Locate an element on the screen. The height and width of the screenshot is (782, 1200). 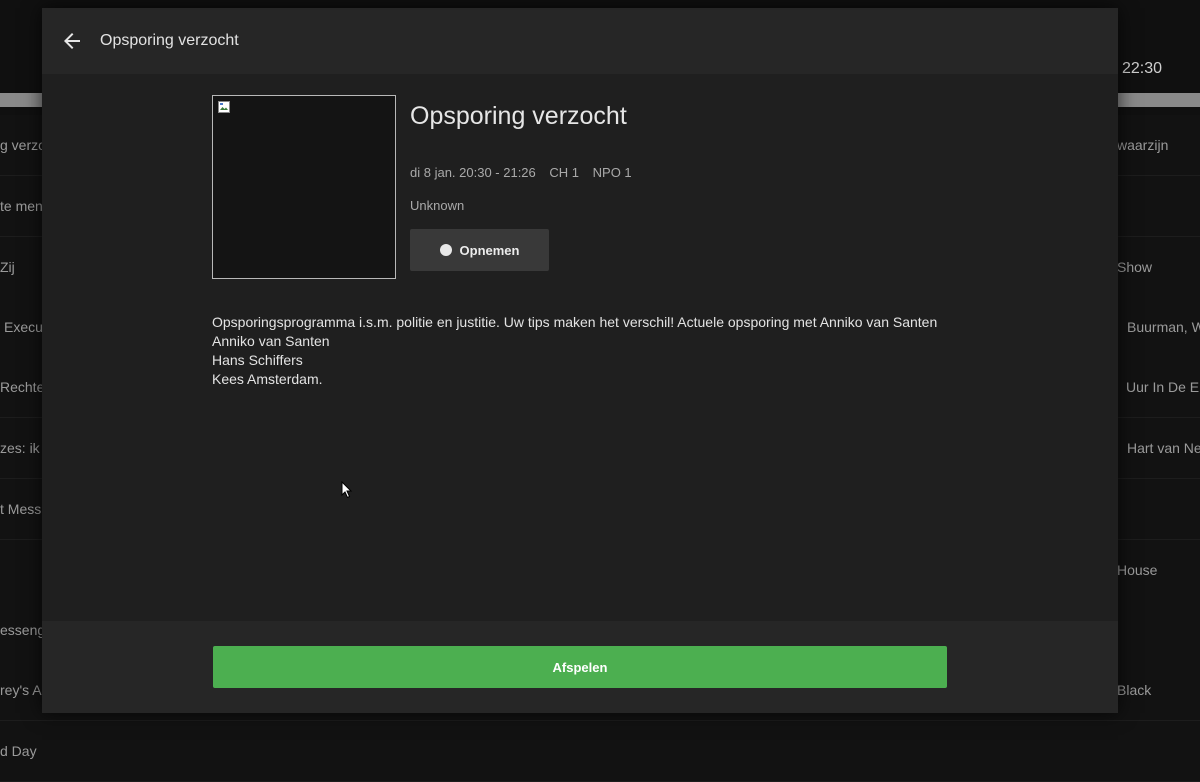
mouse-pointer-icon is located at coordinates (347, 490).